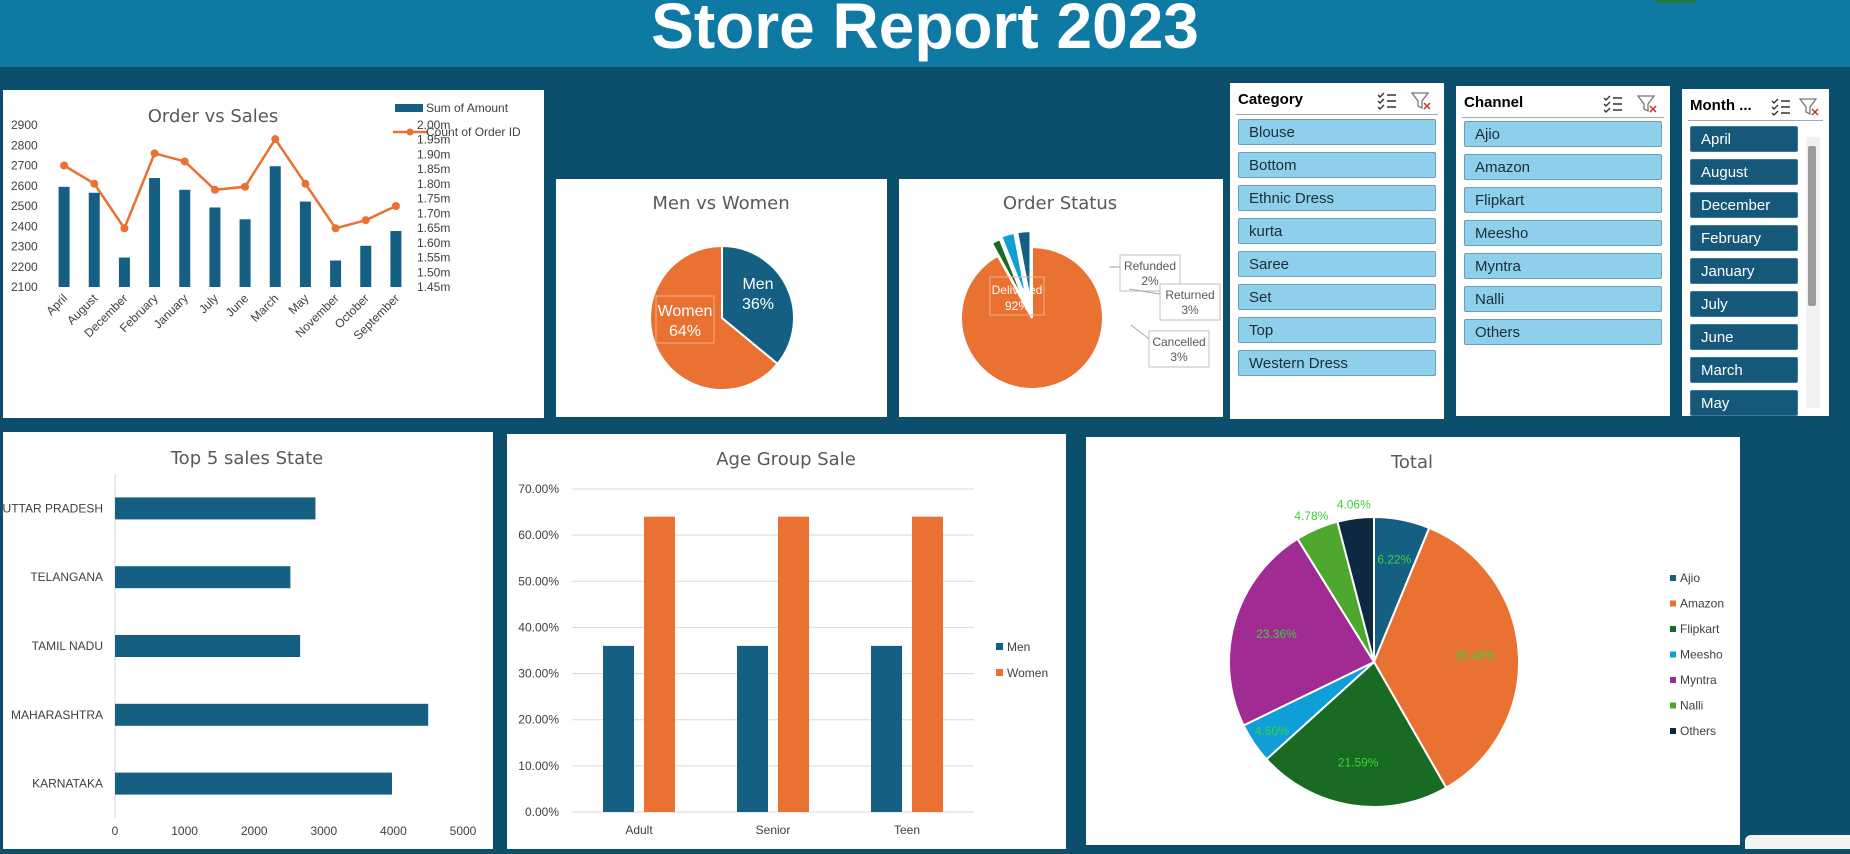 The image size is (1850, 854). What do you see at coordinates (1140, 332) in the screenshot?
I see `leader-line-cancelled` at bounding box center [1140, 332].